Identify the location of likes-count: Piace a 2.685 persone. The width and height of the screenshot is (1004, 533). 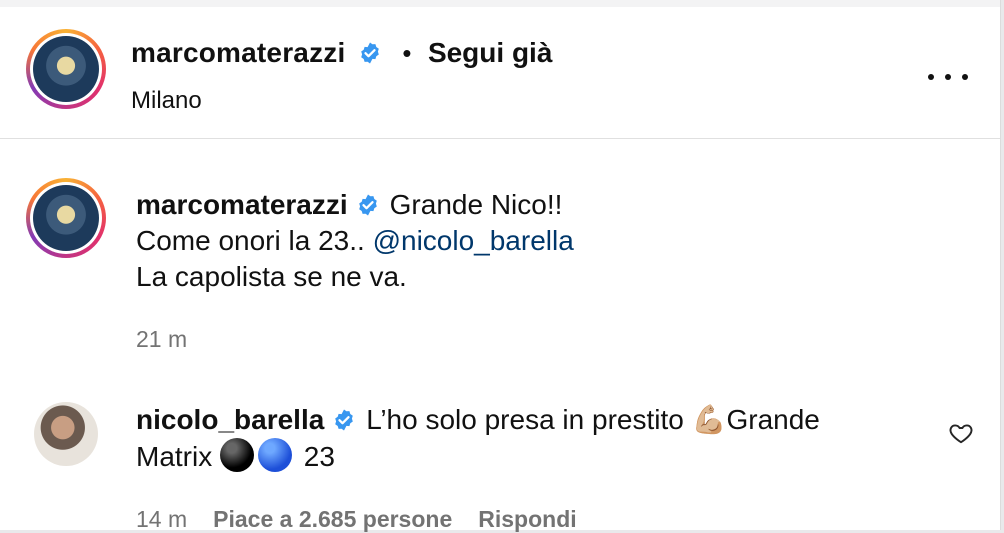
(332, 519).